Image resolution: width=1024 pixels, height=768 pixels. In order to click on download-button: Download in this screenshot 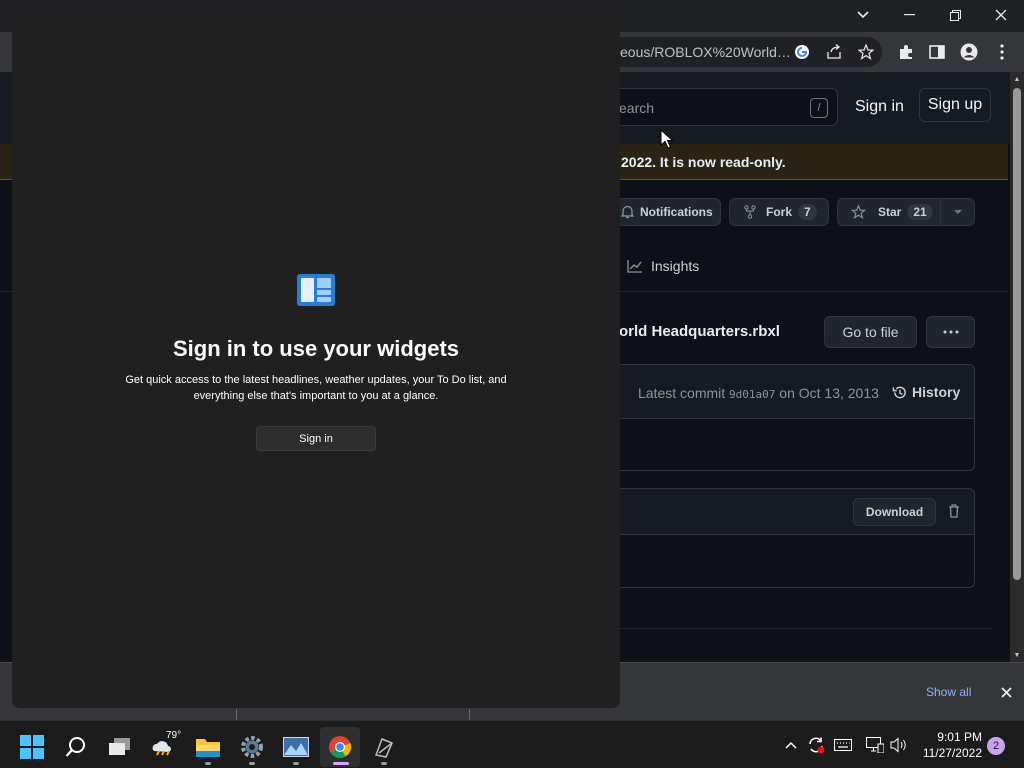, I will do `click(894, 512)`.